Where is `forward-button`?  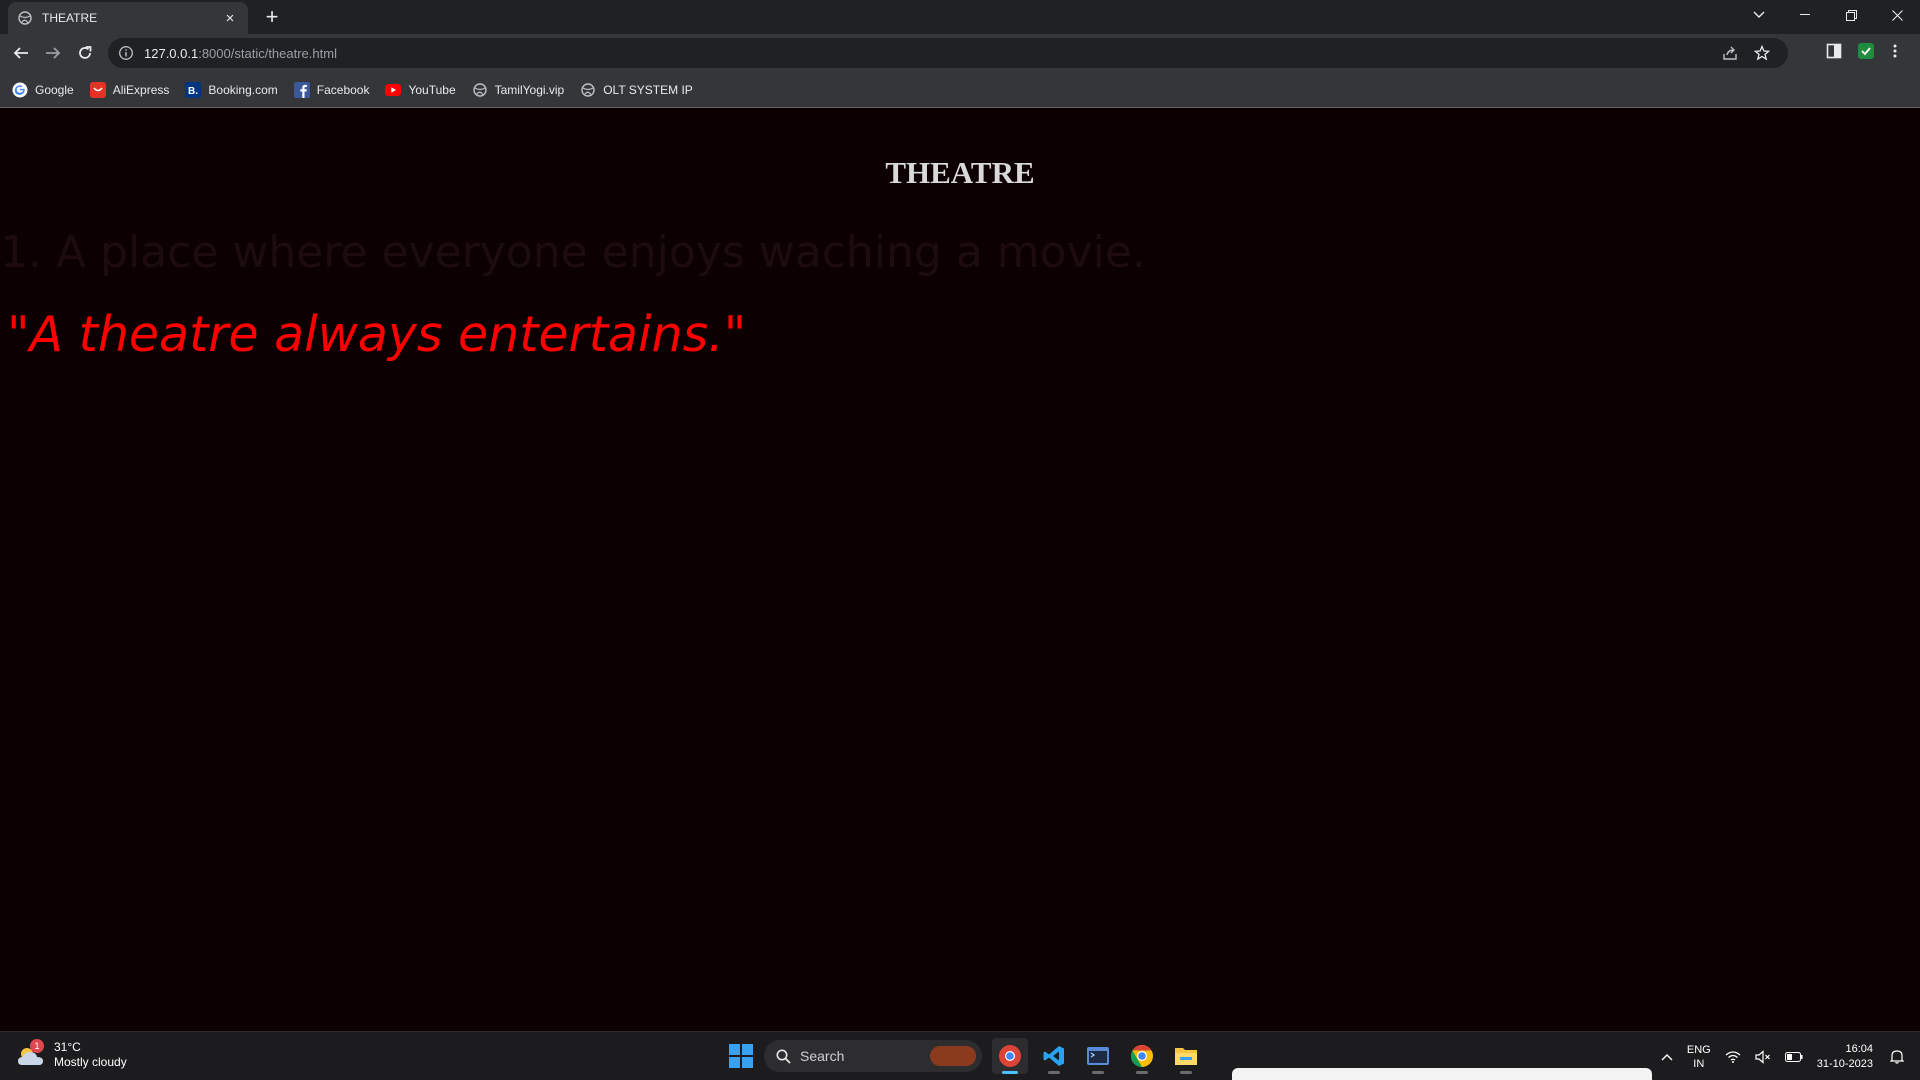
forward-button is located at coordinates (53, 53).